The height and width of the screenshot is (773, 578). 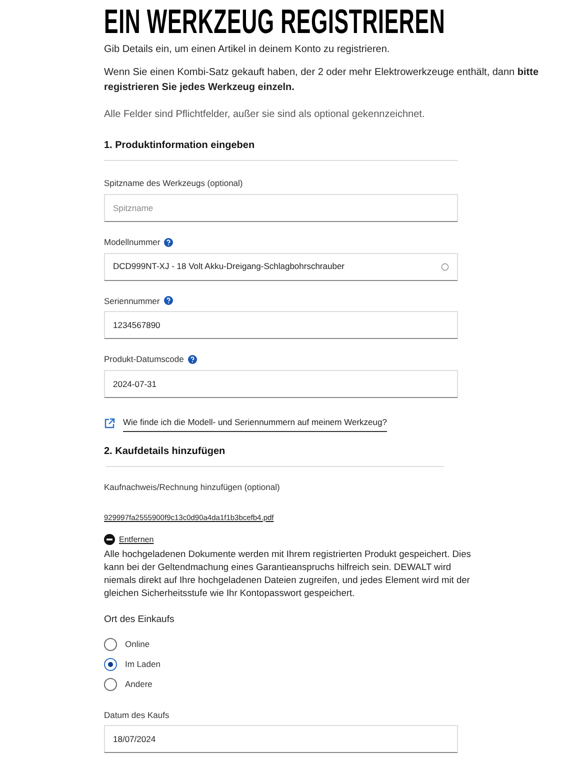 What do you see at coordinates (109, 424) in the screenshot?
I see `external-link-icon` at bounding box center [109, 424].